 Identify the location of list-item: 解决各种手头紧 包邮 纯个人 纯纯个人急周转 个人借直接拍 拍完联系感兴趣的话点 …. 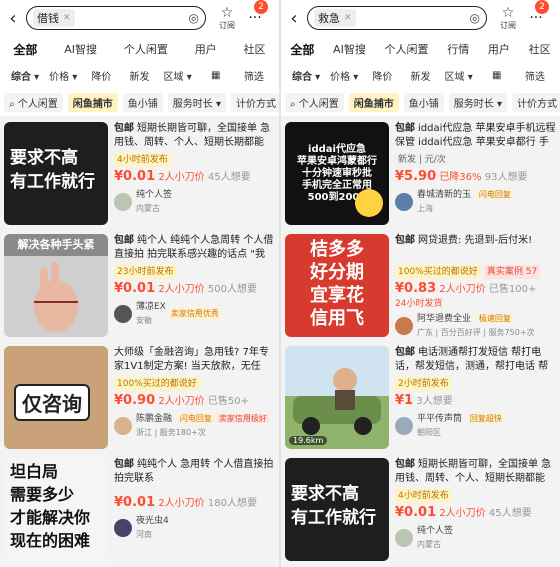
(139, 287).